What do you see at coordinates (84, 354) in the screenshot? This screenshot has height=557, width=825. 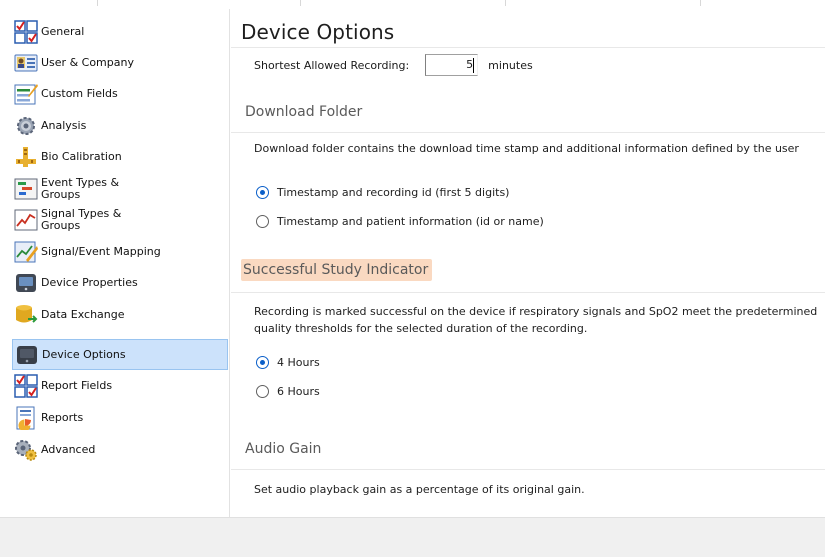 I see `sidebar-item-label: Device Options` at bounding box center [84, 354].